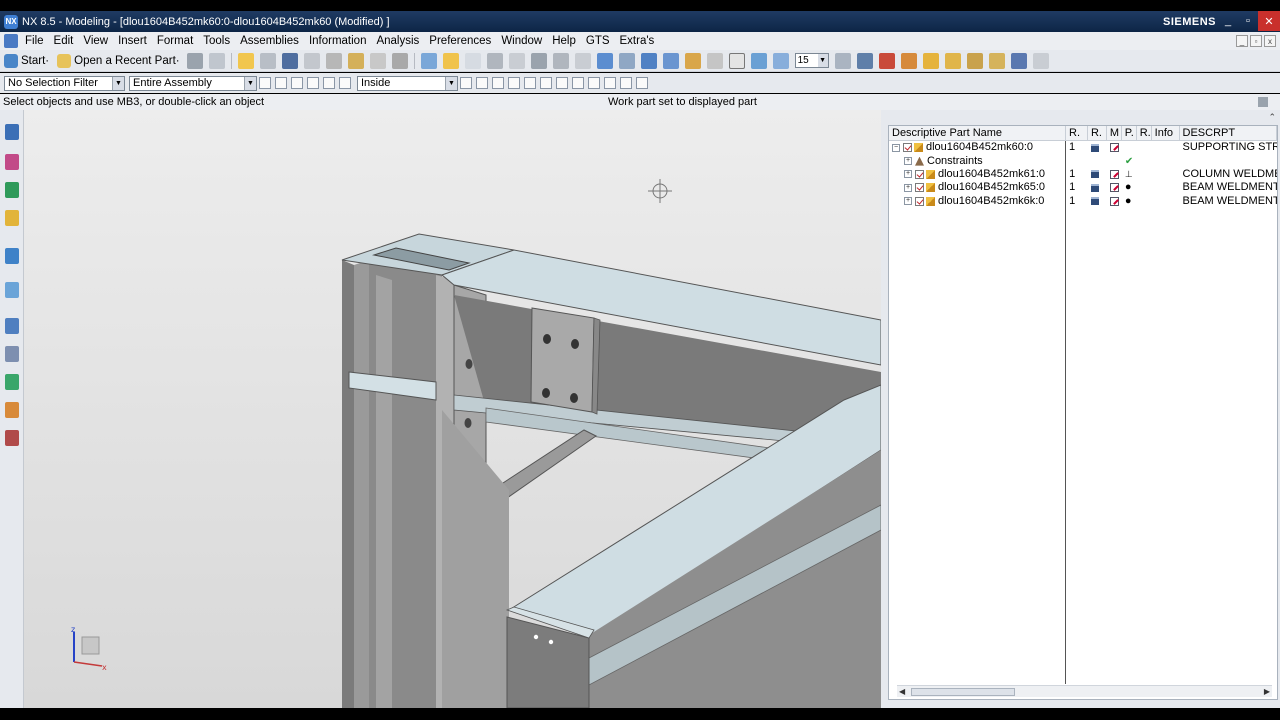 The image size is (1280, 720). Describe the element at coordinates (714, 60) in the screenshot. I see `shape-icon` at that location.